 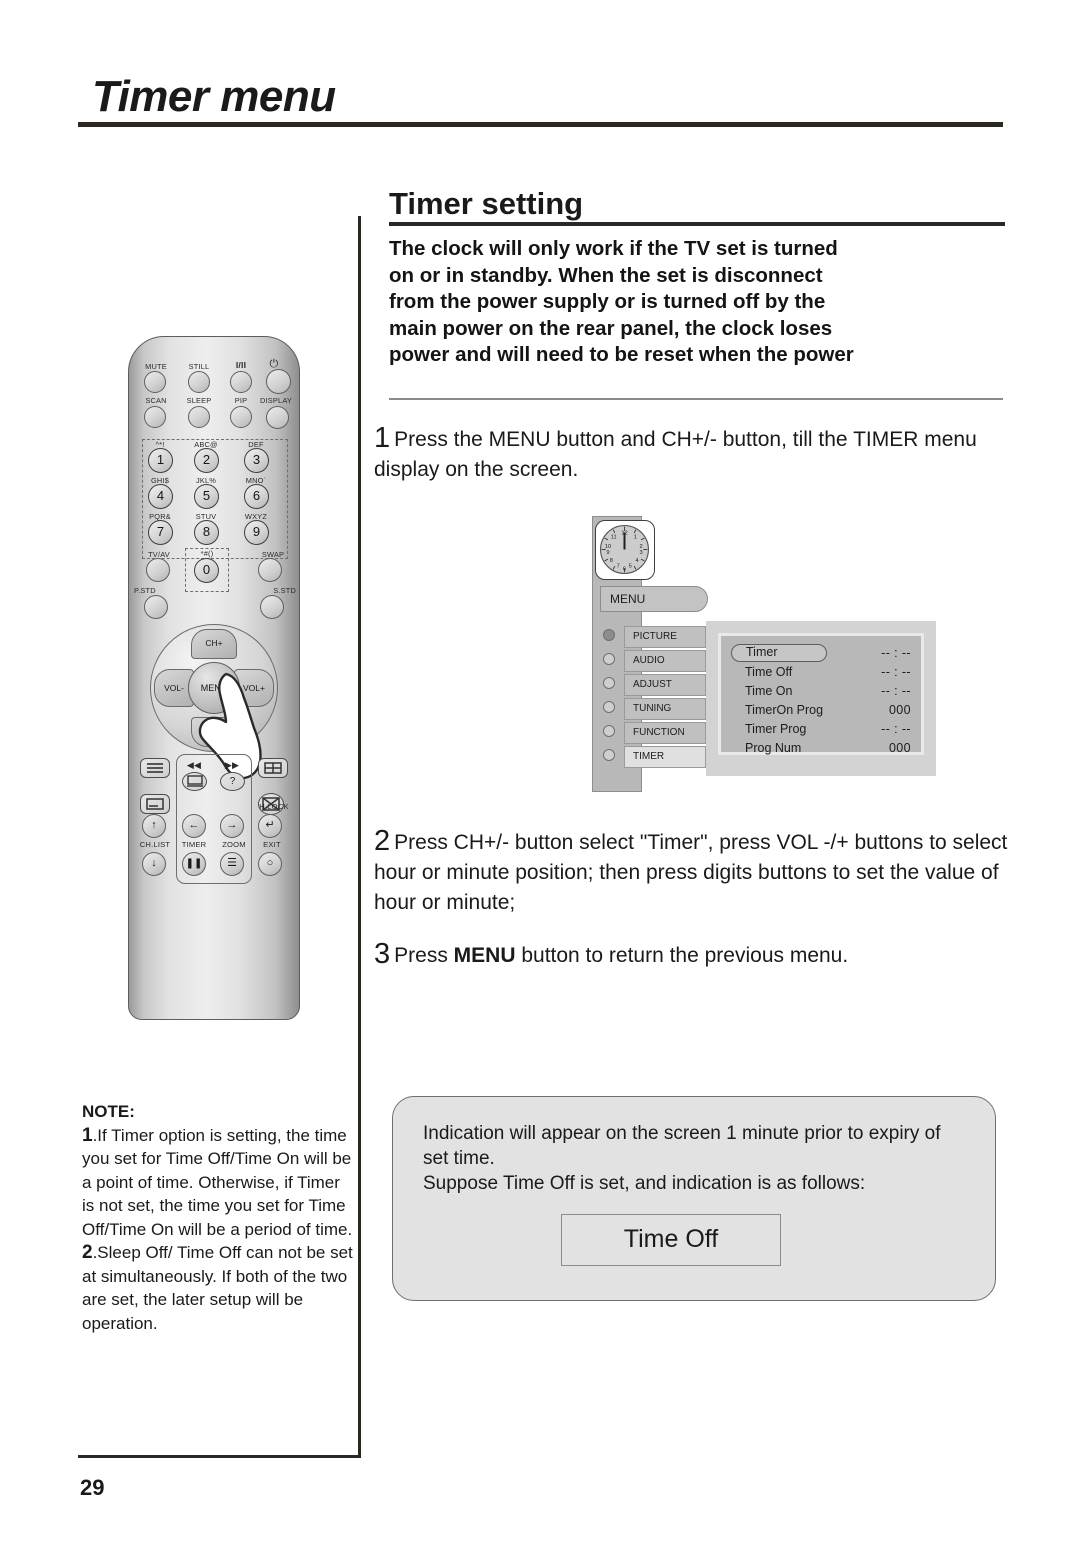 I want to click on remote-key-0: 0, so click(x=206, y=570).